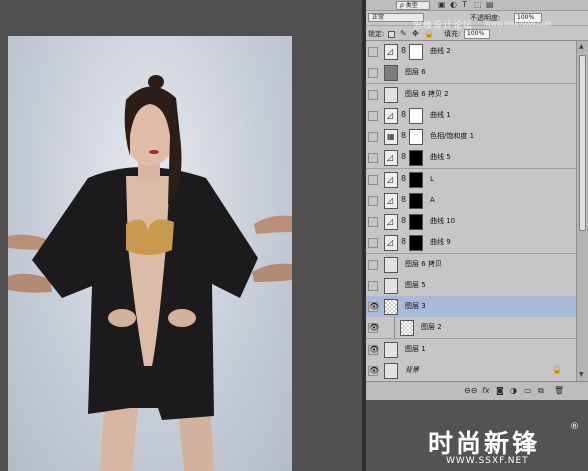 This screenshot has width=588, height=471. I want to click on layer-name: 曲线 10, so click(442, 221).